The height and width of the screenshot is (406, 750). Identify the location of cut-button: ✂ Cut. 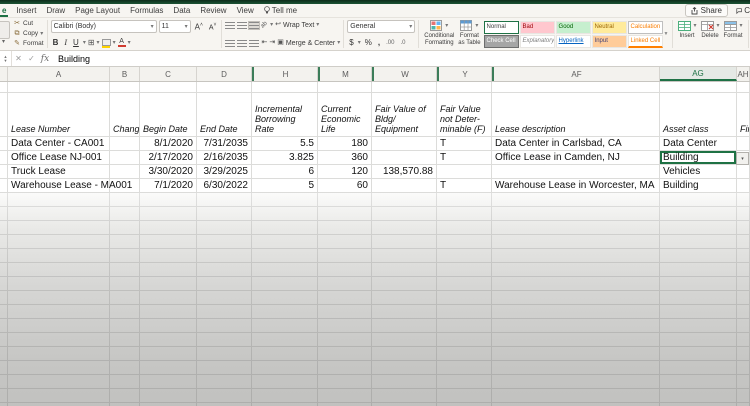
(28, 24).